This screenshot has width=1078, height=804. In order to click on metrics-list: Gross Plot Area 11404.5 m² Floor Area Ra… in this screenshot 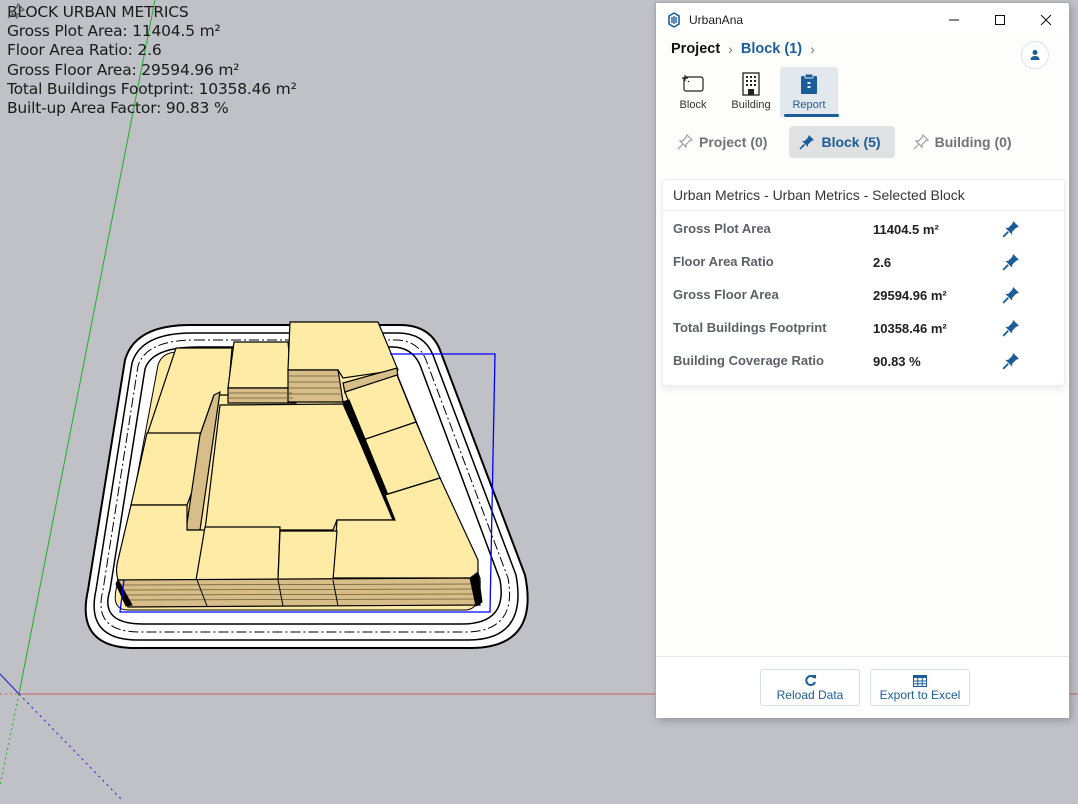, I will do `click(863, 293)`.